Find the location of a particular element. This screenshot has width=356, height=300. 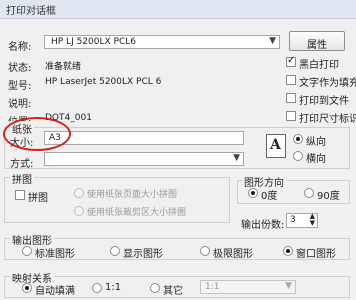

paper-source-select: ▼ is located at coordinates (144, 159).